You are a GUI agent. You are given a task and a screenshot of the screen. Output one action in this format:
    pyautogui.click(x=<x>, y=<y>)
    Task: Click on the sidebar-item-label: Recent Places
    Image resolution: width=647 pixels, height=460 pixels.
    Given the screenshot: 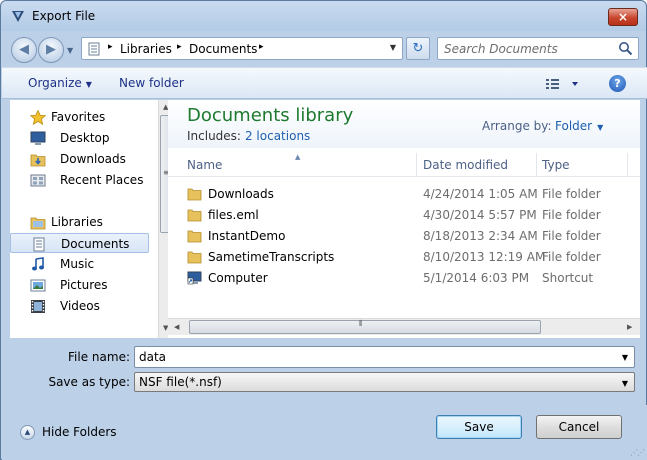 What is the action you would take?
    pyautogui.click(x=102, y=180)
    